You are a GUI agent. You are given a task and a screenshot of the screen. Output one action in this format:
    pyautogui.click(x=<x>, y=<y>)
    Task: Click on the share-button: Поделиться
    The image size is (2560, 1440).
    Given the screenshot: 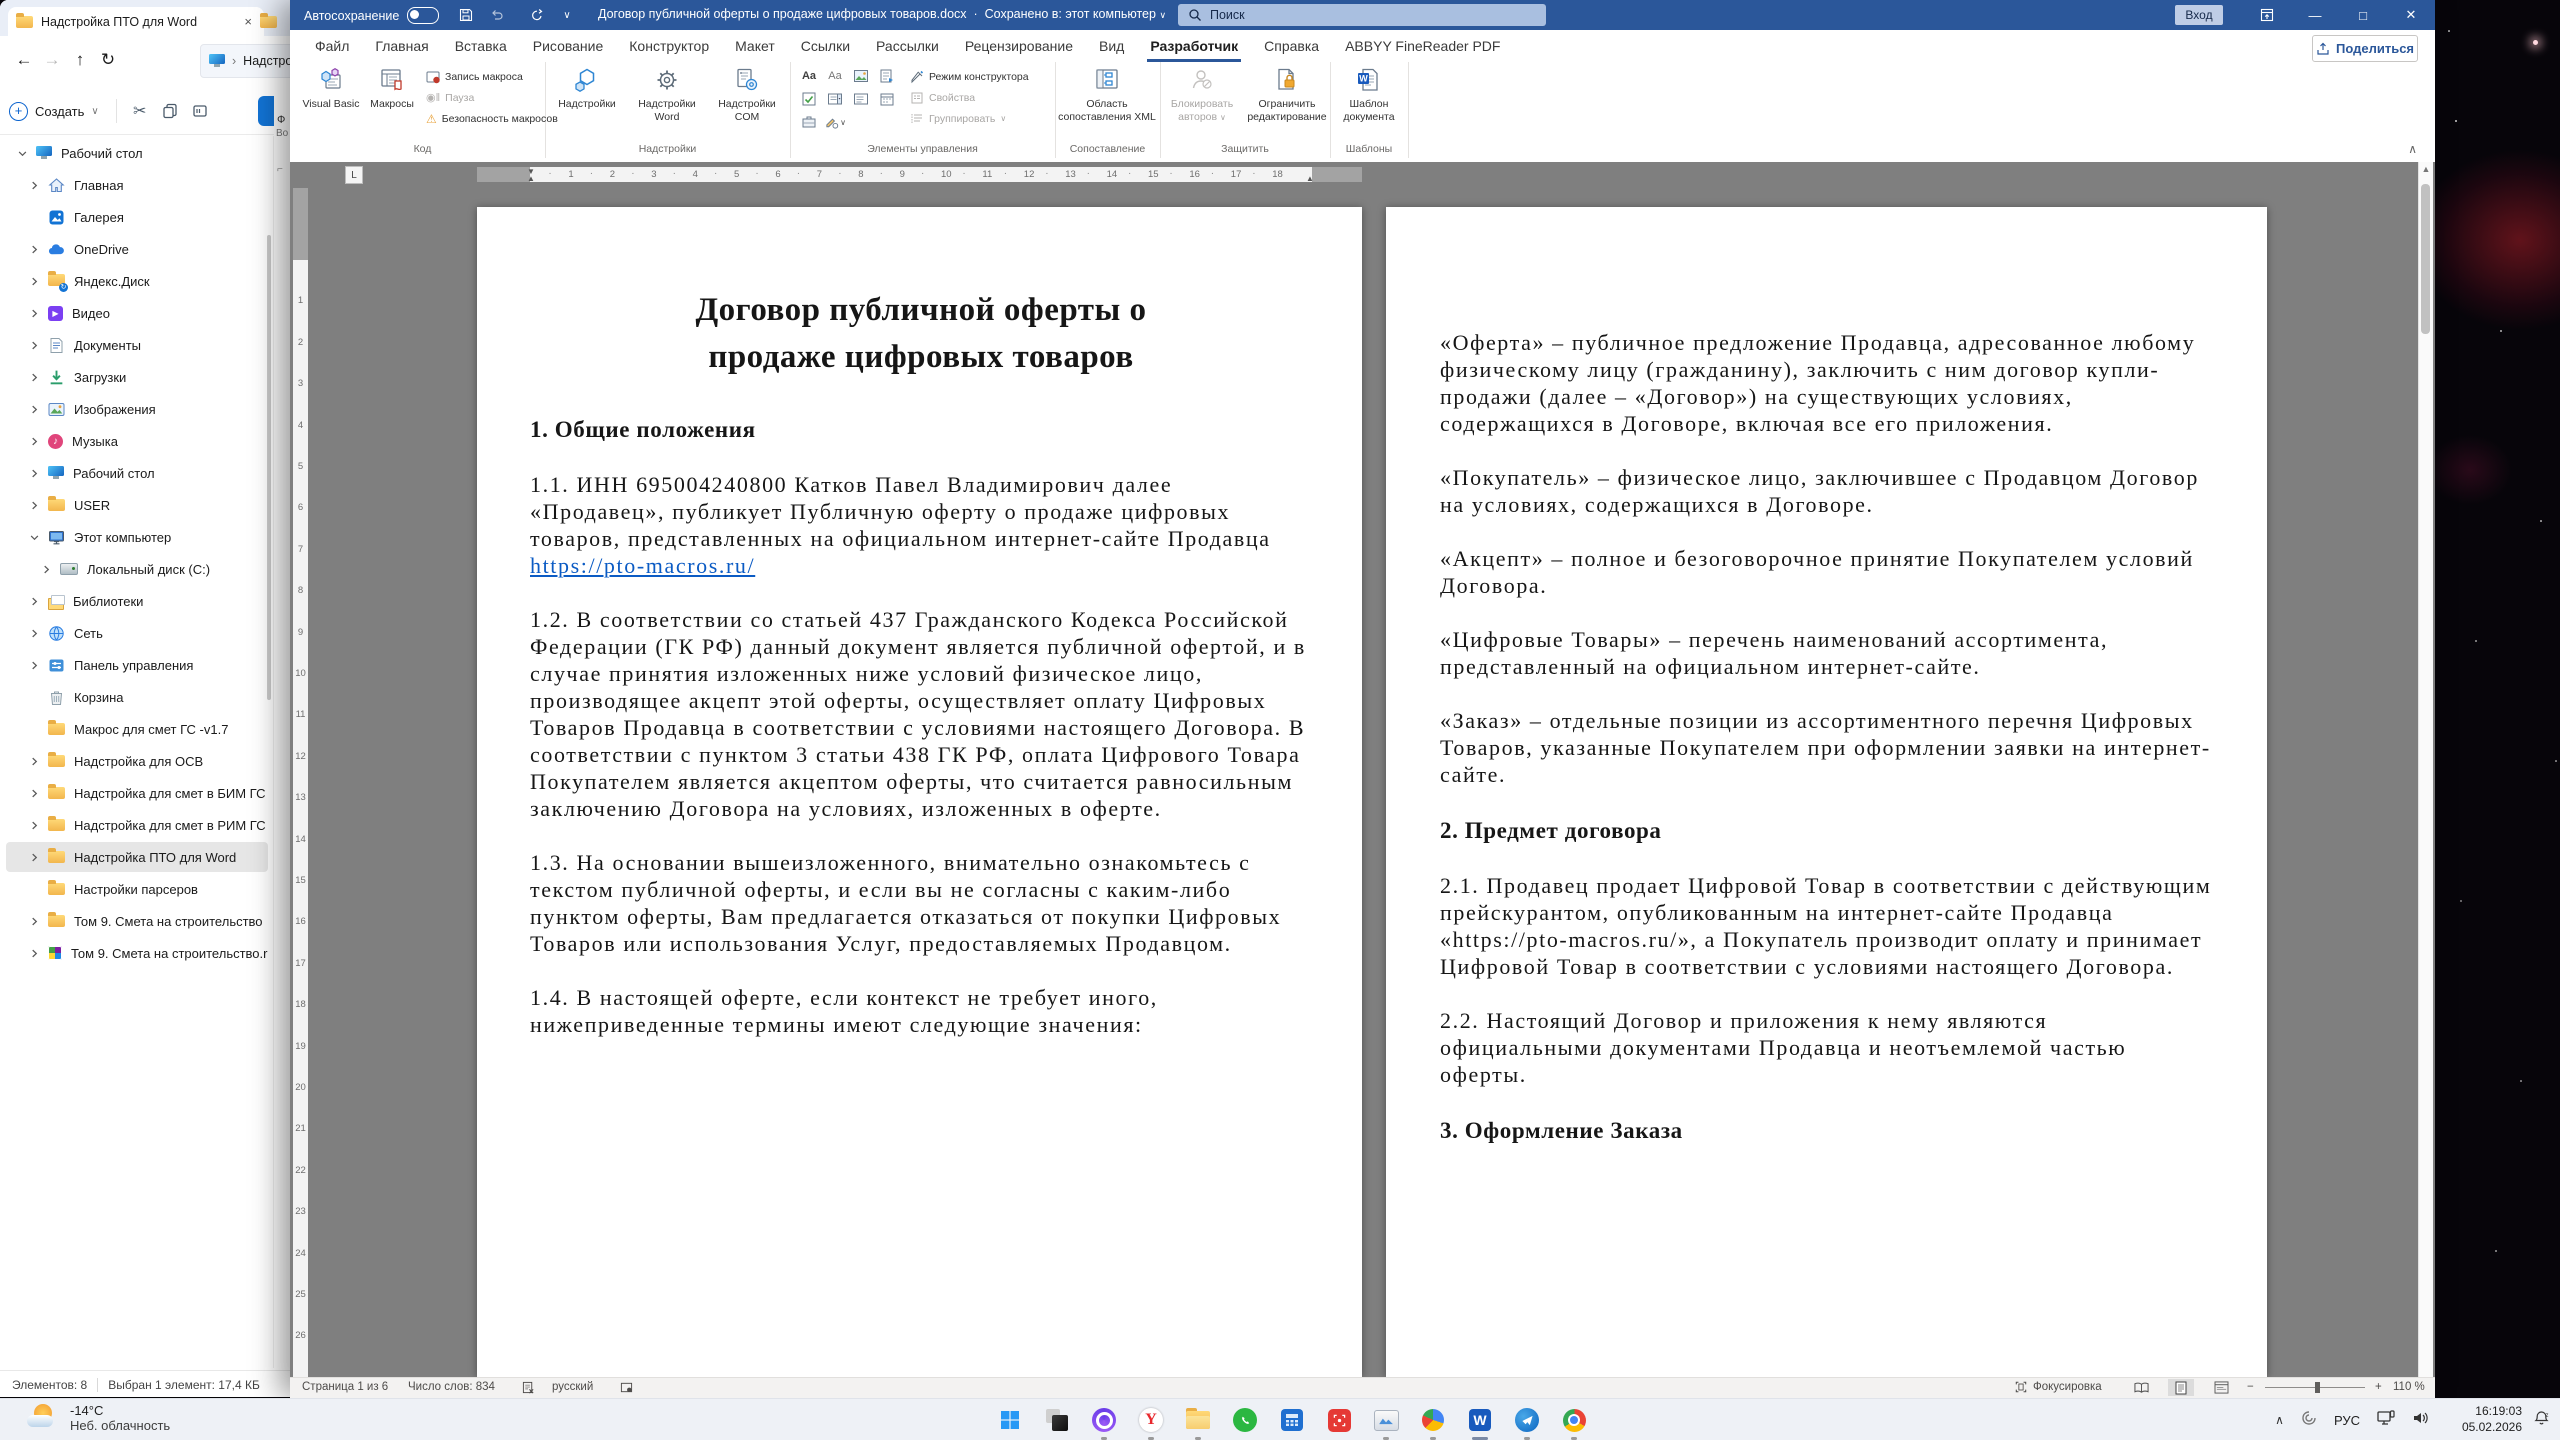 What is the action you would take?
    pyautogui.click(x=2365, y=48)
    